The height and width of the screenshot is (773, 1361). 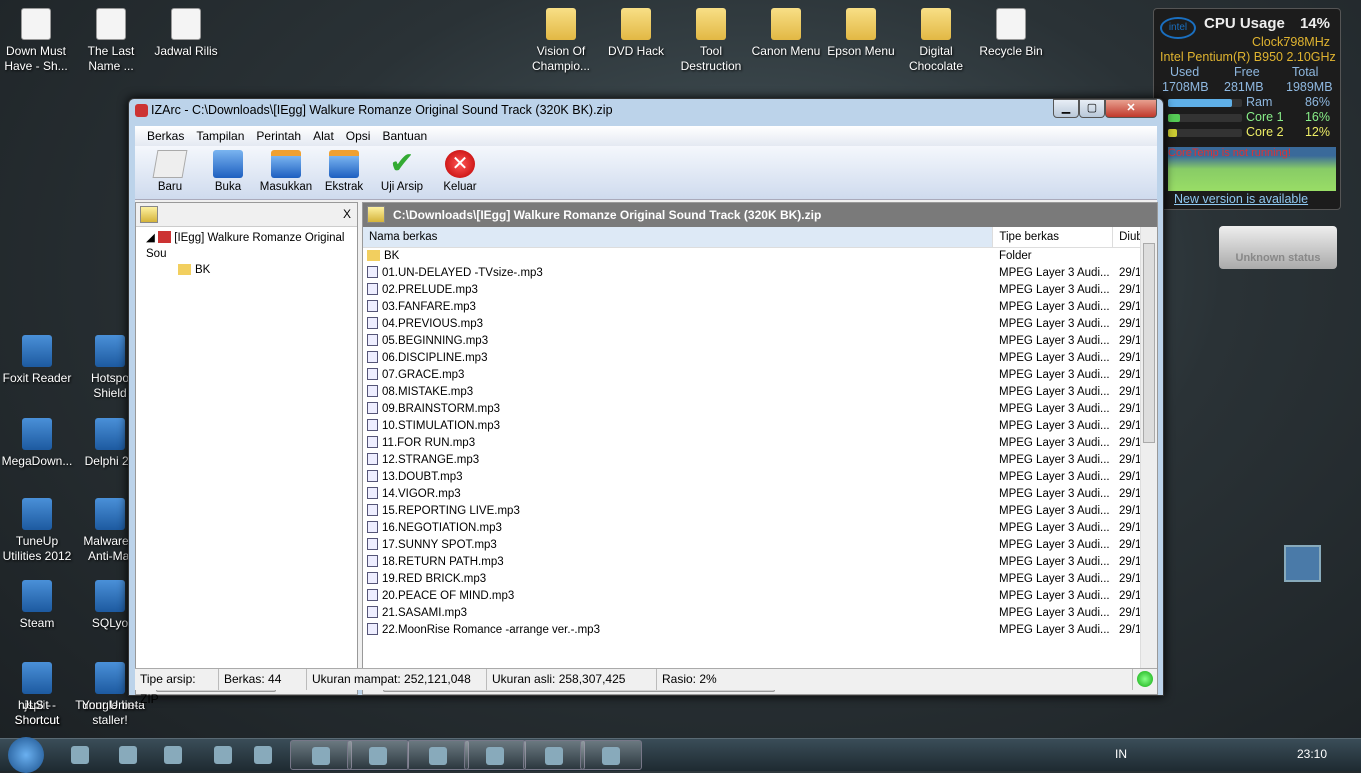 I want to click on menu-alat: Alat, so click(x=323, y=136).